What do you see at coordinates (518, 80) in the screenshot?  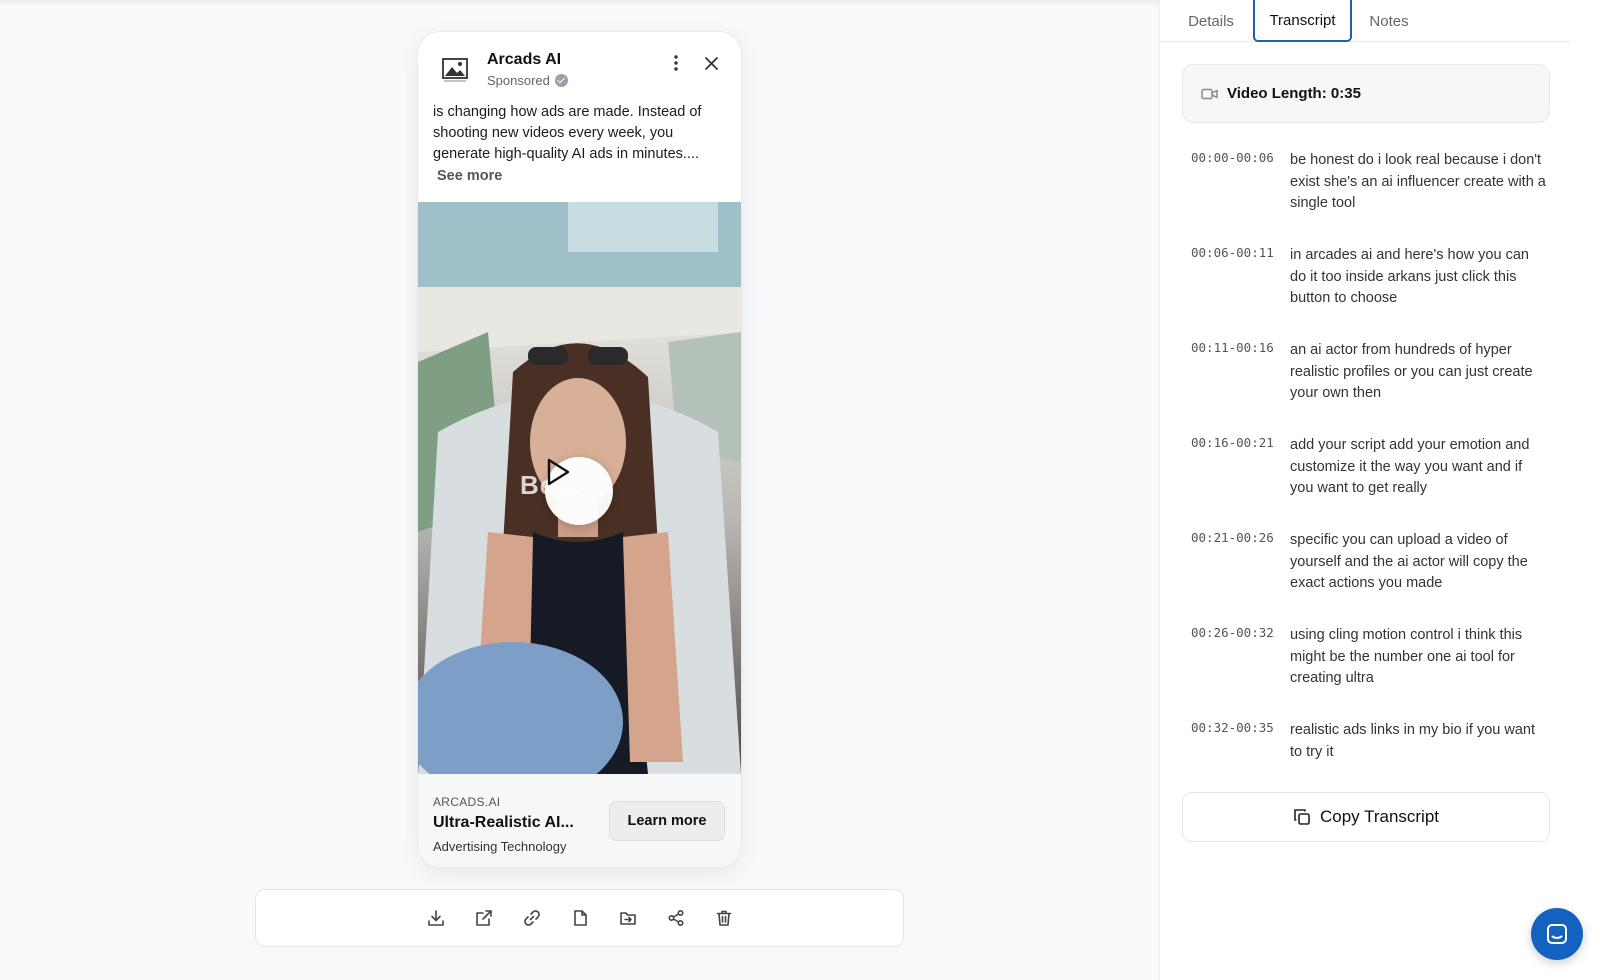 I see `sponsored-text: Sponsored` at bounding box center [518, 80].